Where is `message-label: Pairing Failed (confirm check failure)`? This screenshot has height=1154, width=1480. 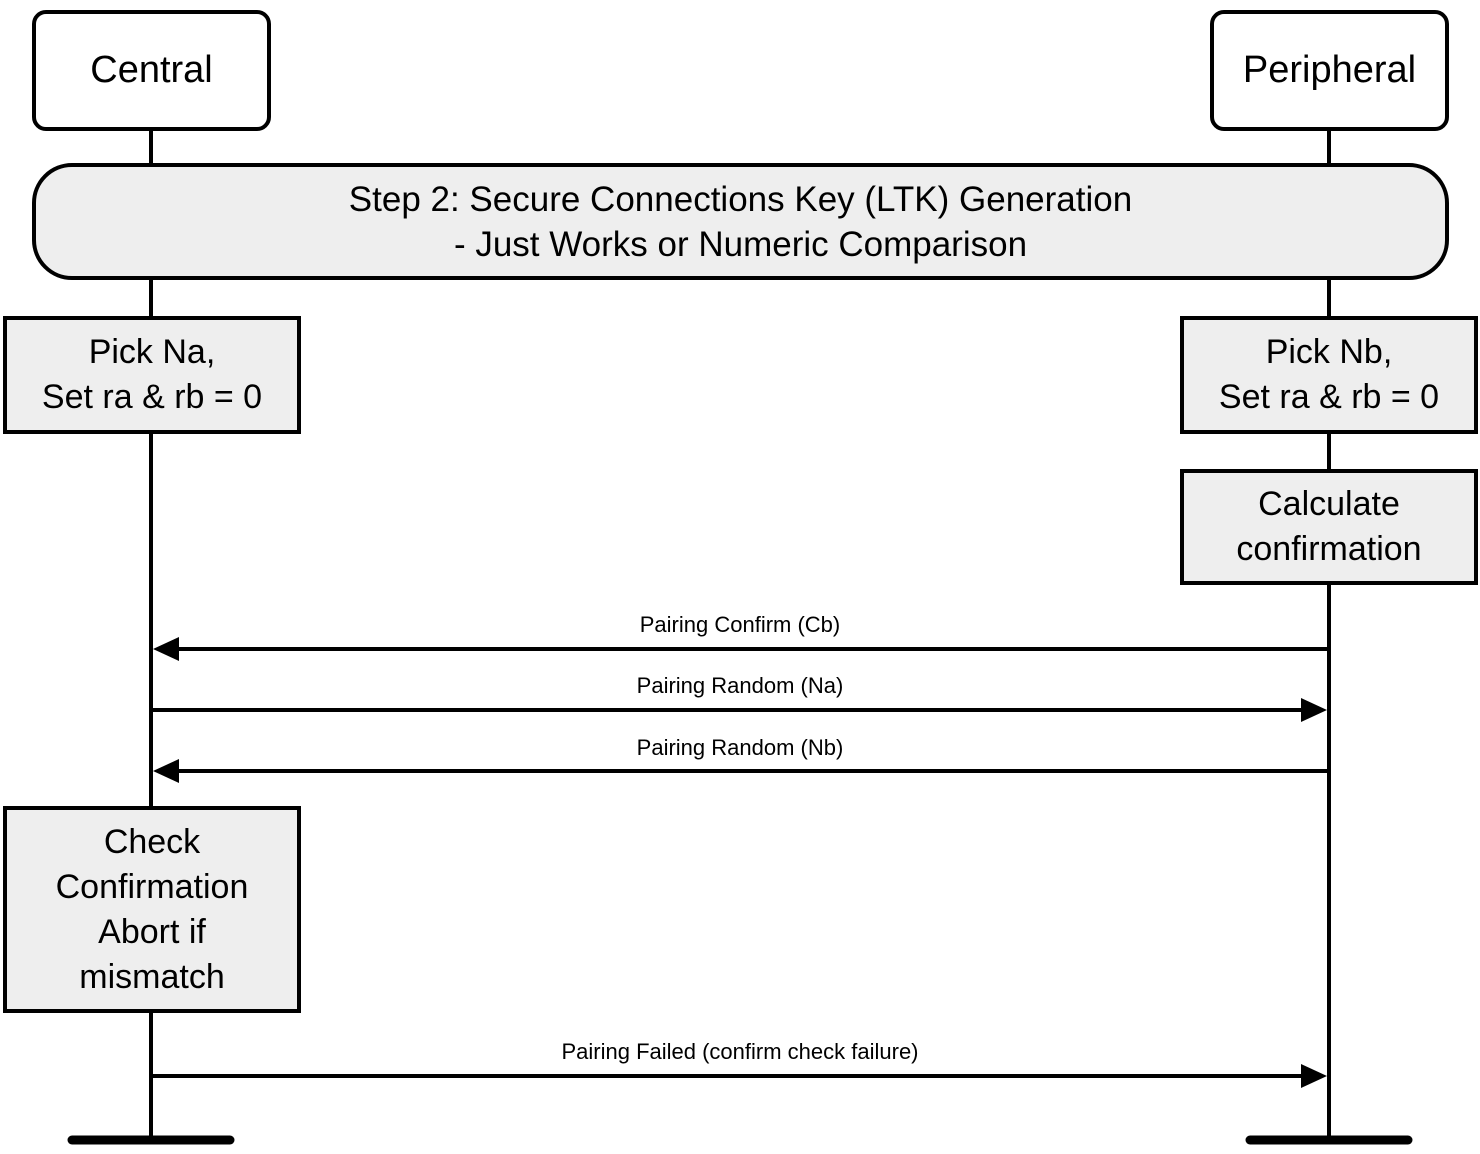 message-label: Pairing Failed (confirm check failure) is located at coordinates (740, 1051).